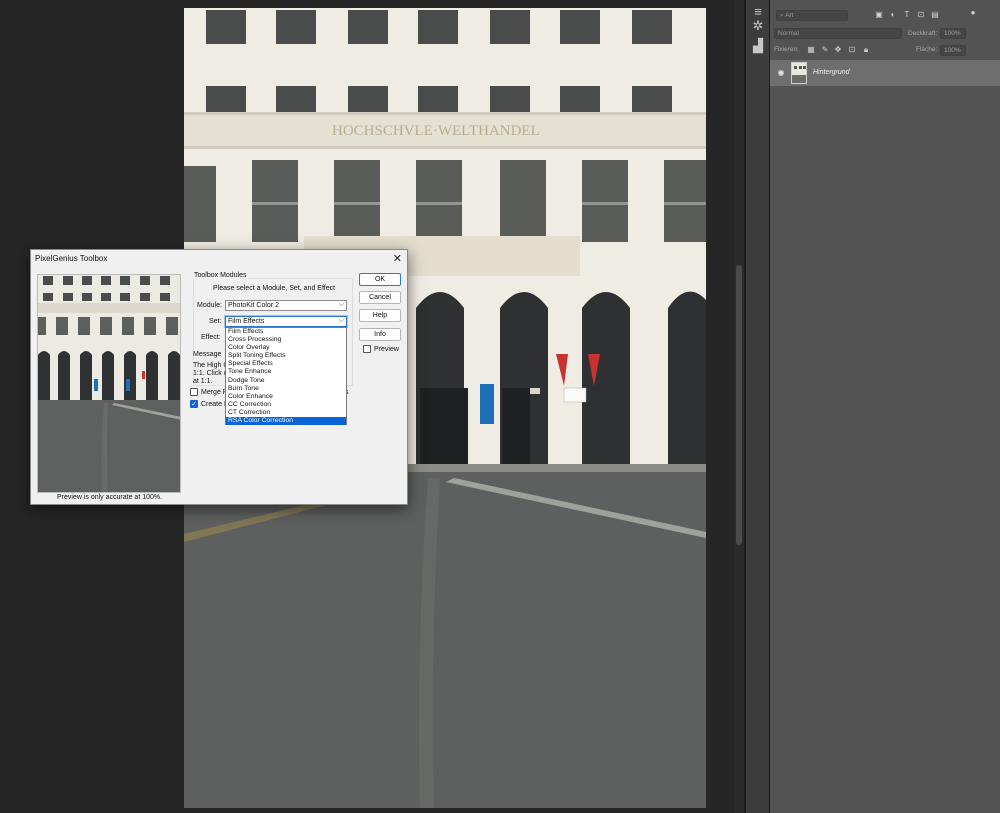  What do you see at coordinates (286, 356) in the screenshot?
I see `dropdown-option: Split Toning Effects` at bounding box center [286, 356].